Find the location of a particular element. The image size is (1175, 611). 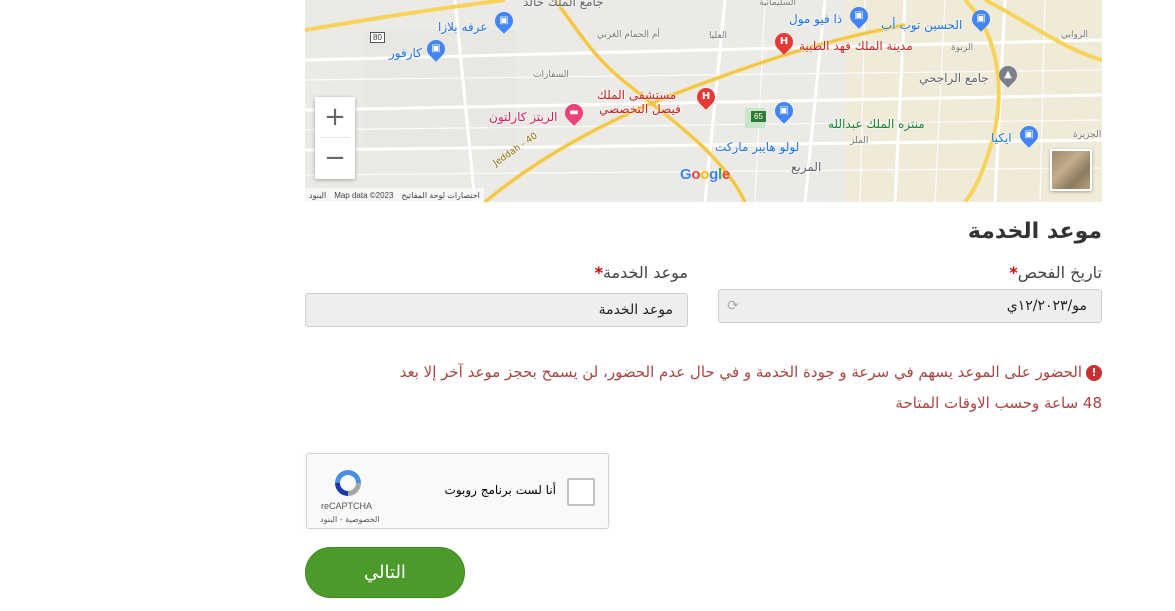

place-jazeera: الجزيرة is located at coordinates (1087, 135).